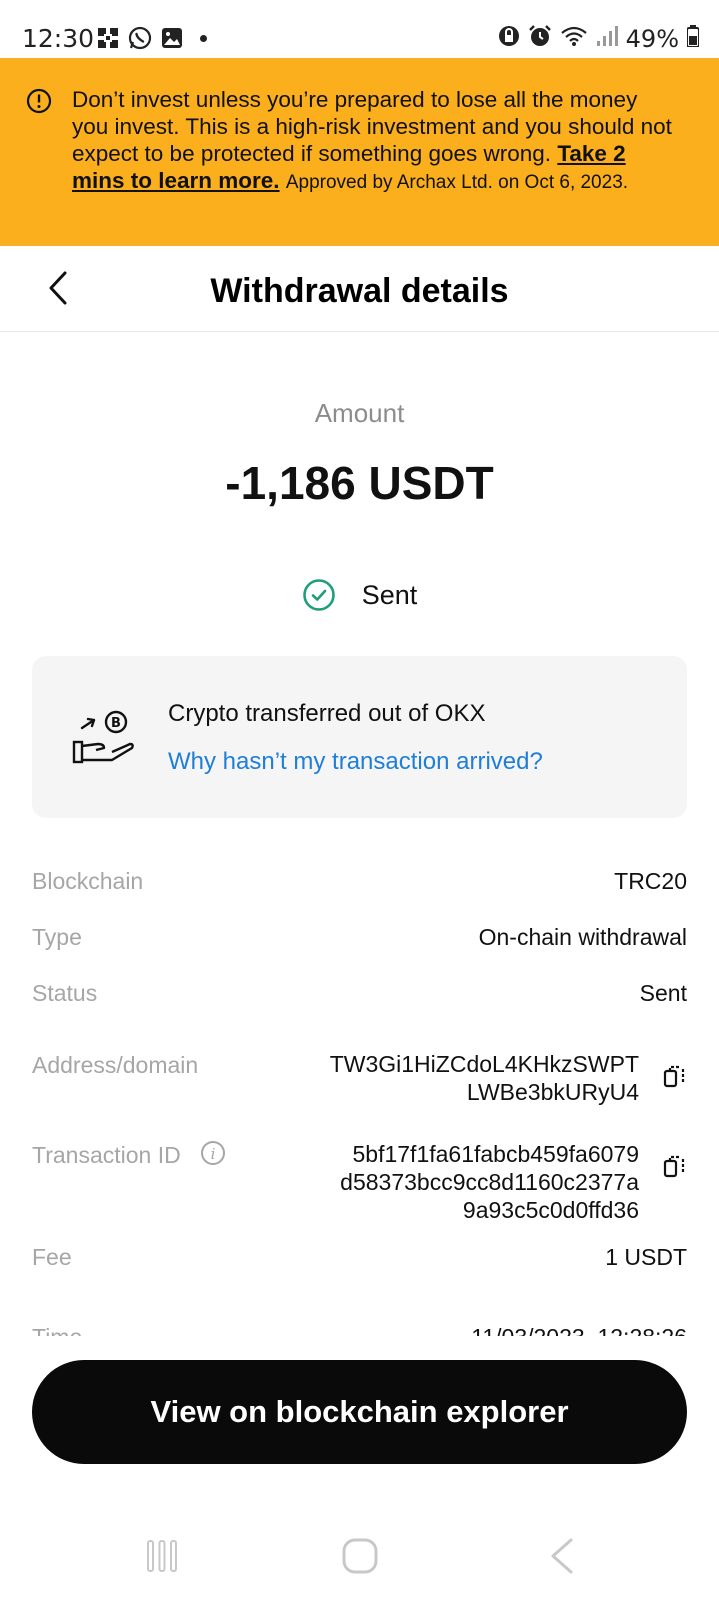 This screenshot has width=719, height=1600. What do you see at coordinates (58, 38) in the screenshot?
I see `status-time: 12:30` at bounding box center [58, 38].